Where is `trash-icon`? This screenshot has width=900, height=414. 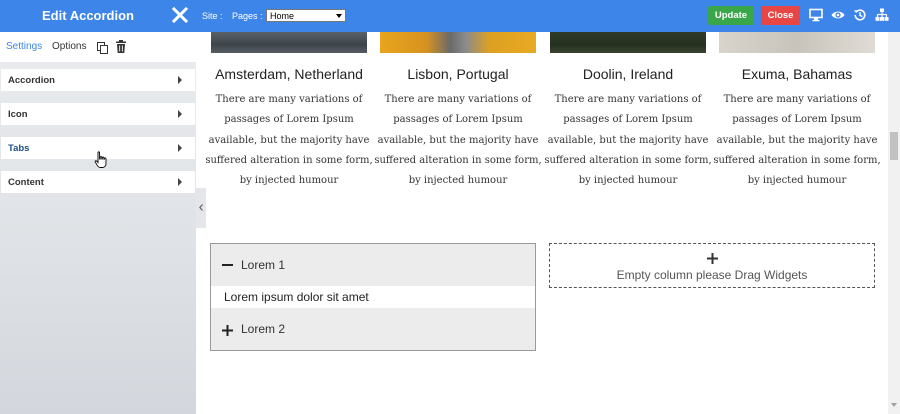 trash-icon is located at coordinates (121, 46).